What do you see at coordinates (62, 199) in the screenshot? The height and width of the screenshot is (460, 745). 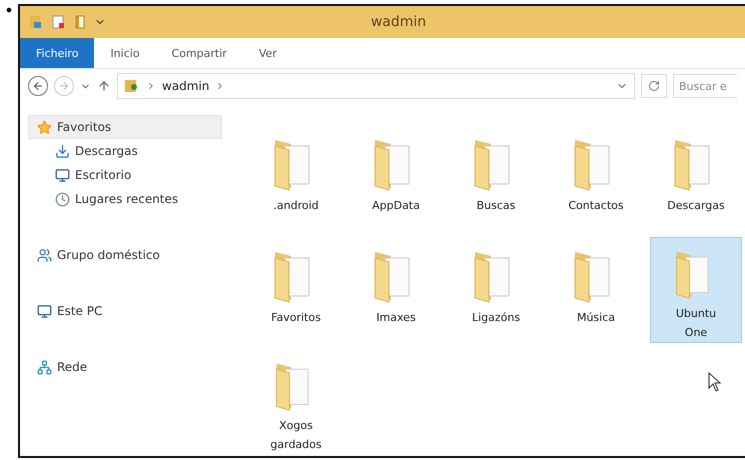 I see `clock-icon` at bounding box center [62, 199].